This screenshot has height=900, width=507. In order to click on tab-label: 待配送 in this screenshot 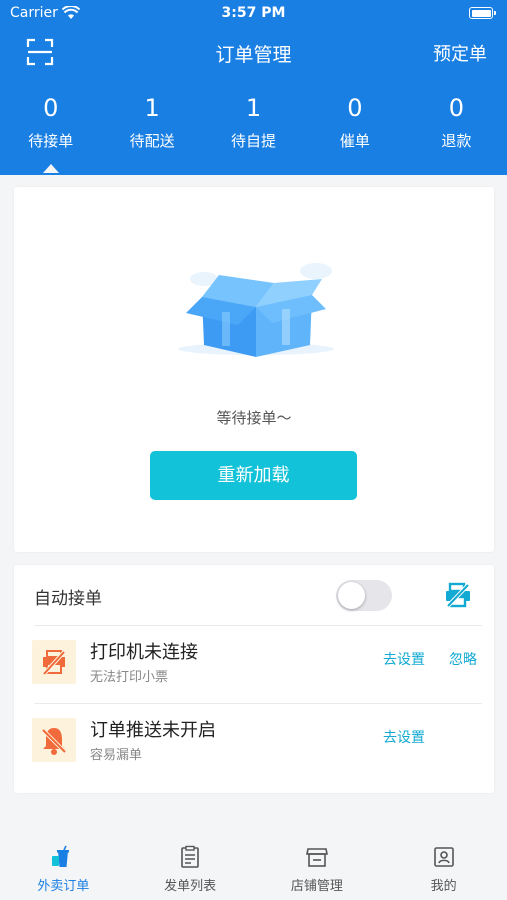, I will do `click(152, 141)`.